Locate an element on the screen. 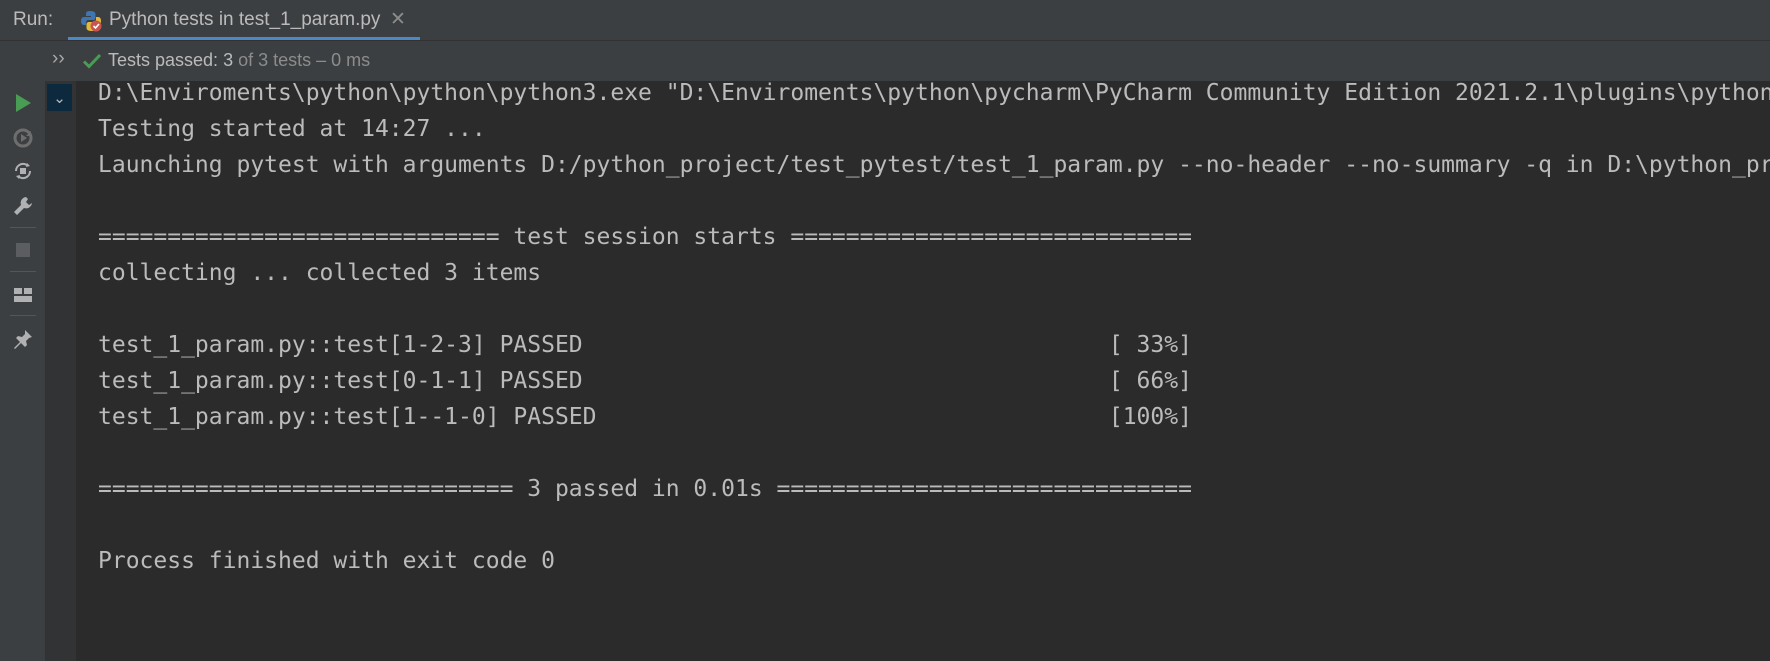 Image resolution: width=1770 pixels, height=661 pixels. run-icon is located at coordinates (23, 103).